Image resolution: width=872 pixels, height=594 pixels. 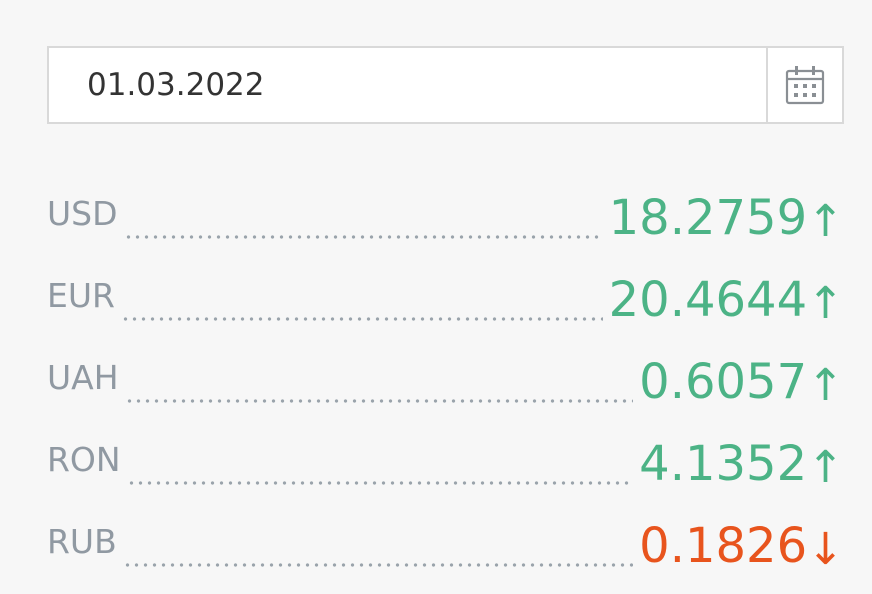 What do you see at coordinates (82, 541) in the screenshot?
I see `currency-code: RUB` at bounding box center [82, 541].